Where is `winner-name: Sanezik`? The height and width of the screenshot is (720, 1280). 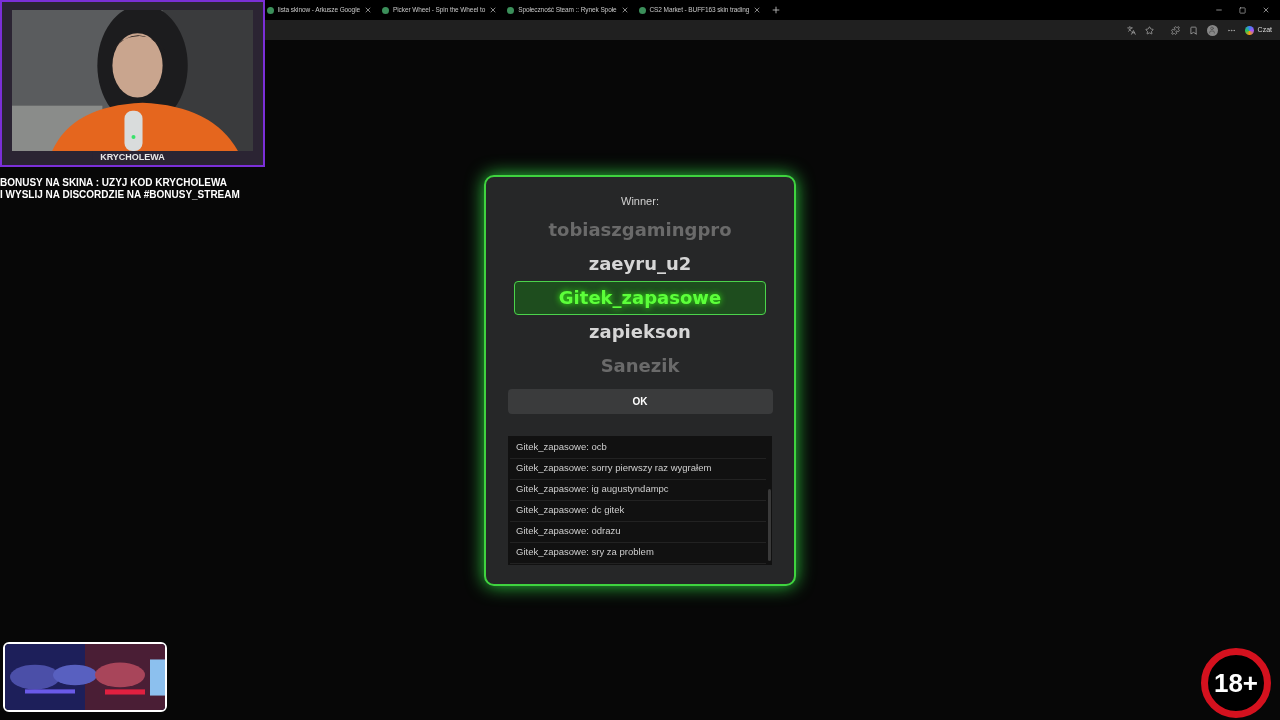 winner-name: Sanezik is located at coordinates (640, 366).